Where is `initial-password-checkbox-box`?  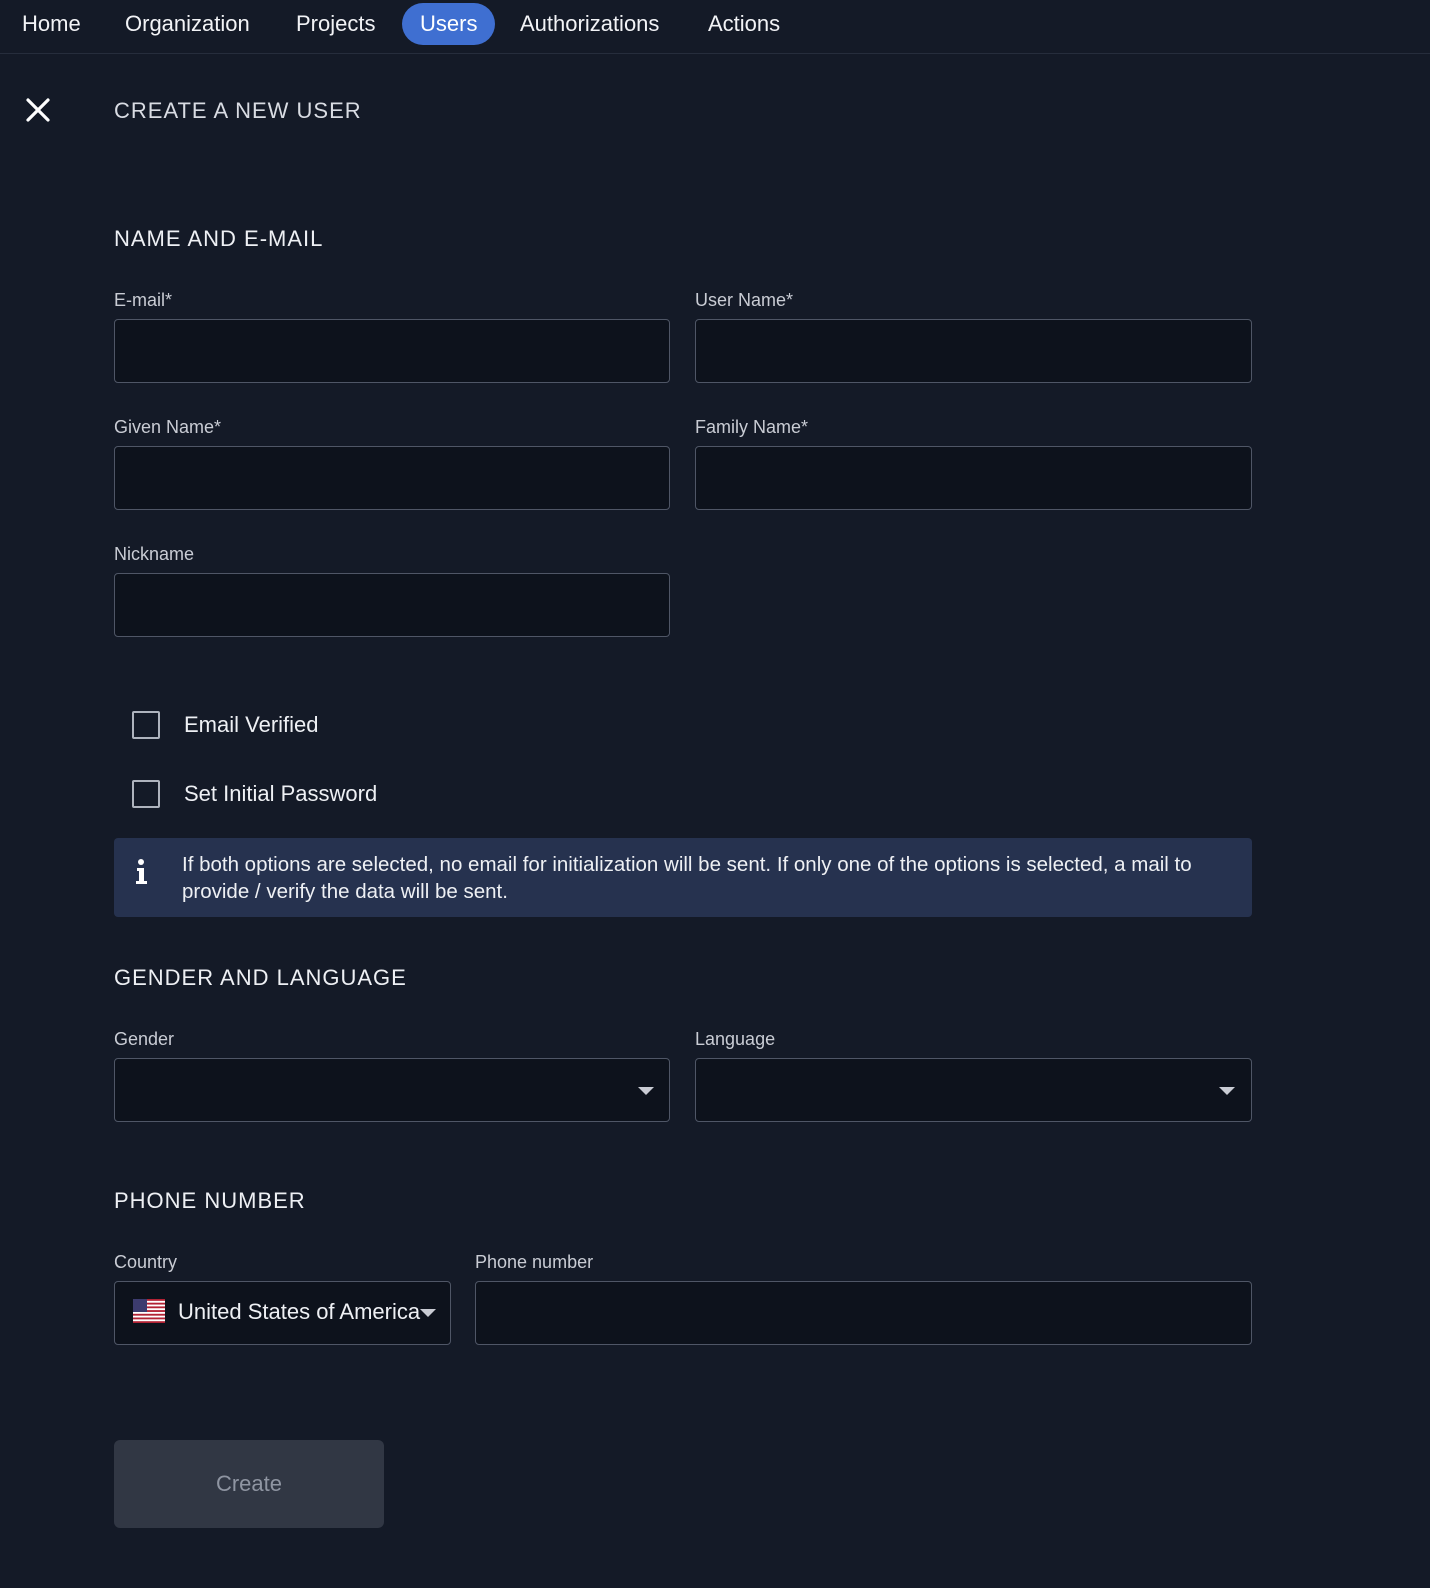
initial-password-checkbox-box is located at coordinates (146, 794).